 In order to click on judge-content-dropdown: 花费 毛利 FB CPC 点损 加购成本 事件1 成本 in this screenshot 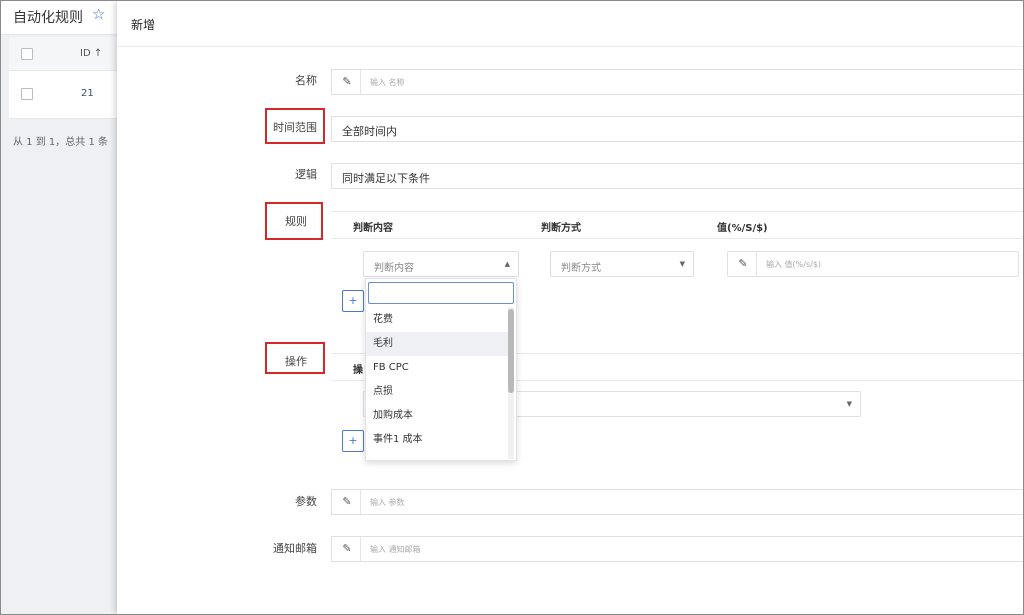, I will do `click(441, 369)`.